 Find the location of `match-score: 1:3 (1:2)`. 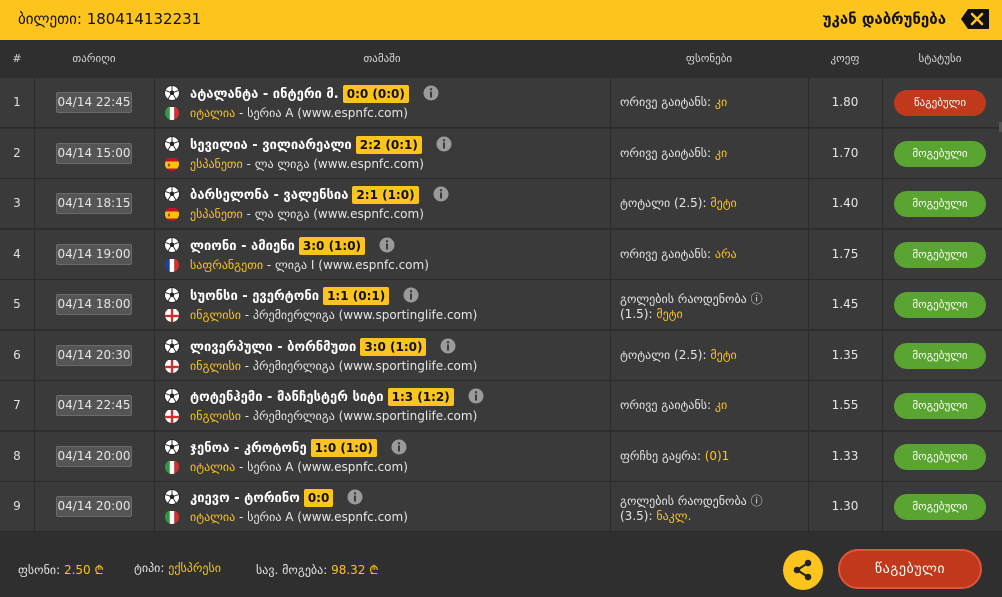

match-score: 1:3 (1:2) is located at coordinates (420, 397).